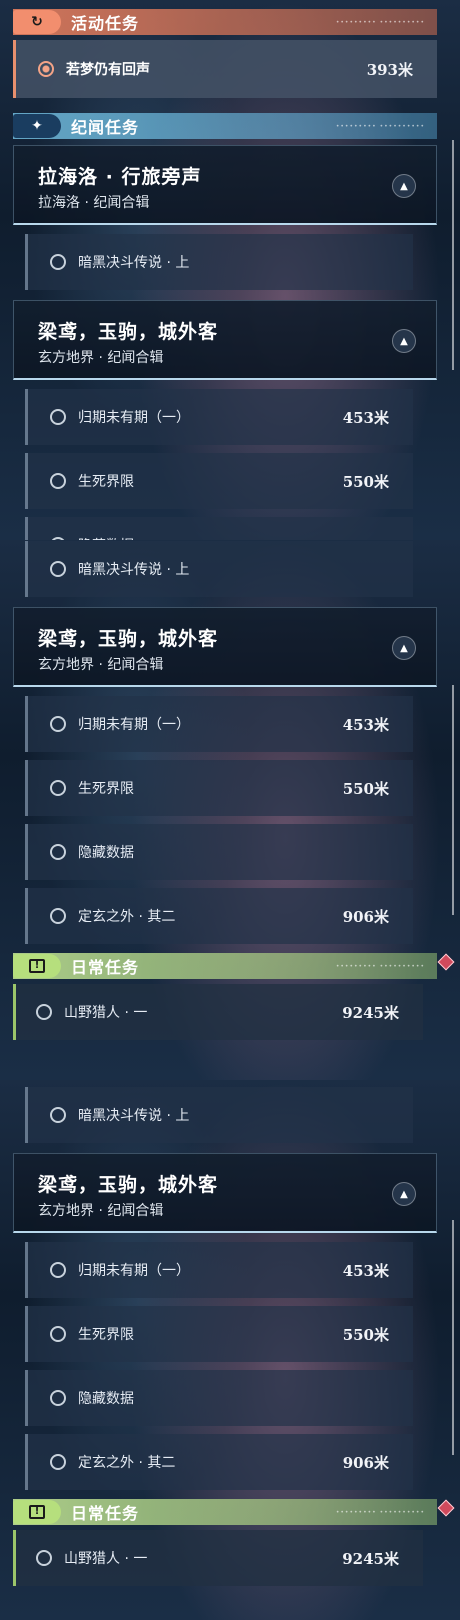  I want to click on lore-quest-header: ✦ 纪闻任务 ••••••••• ••••••••••, so click(225, 126).